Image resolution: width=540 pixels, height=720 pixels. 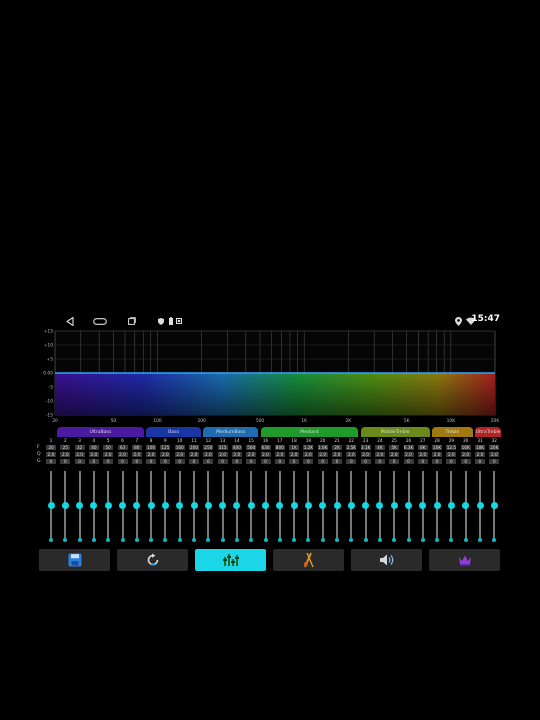 I want to click on channel-frequency: 630, so click(x=265, y=447).